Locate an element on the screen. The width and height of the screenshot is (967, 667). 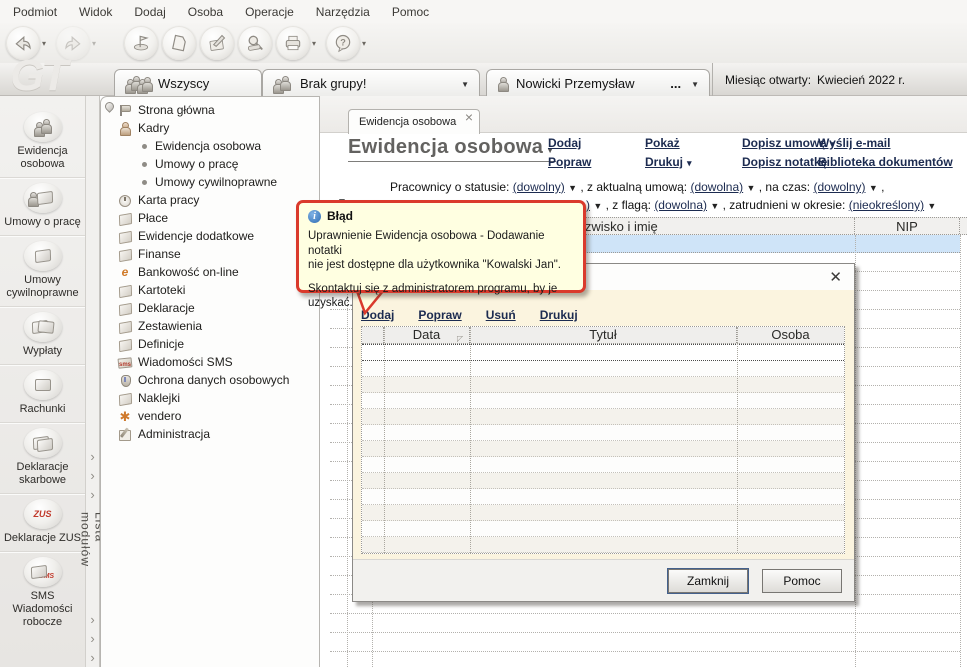
module-deklaracje-zus: ZUS Deklaracje ZUS is located at coordinates (42, 523).